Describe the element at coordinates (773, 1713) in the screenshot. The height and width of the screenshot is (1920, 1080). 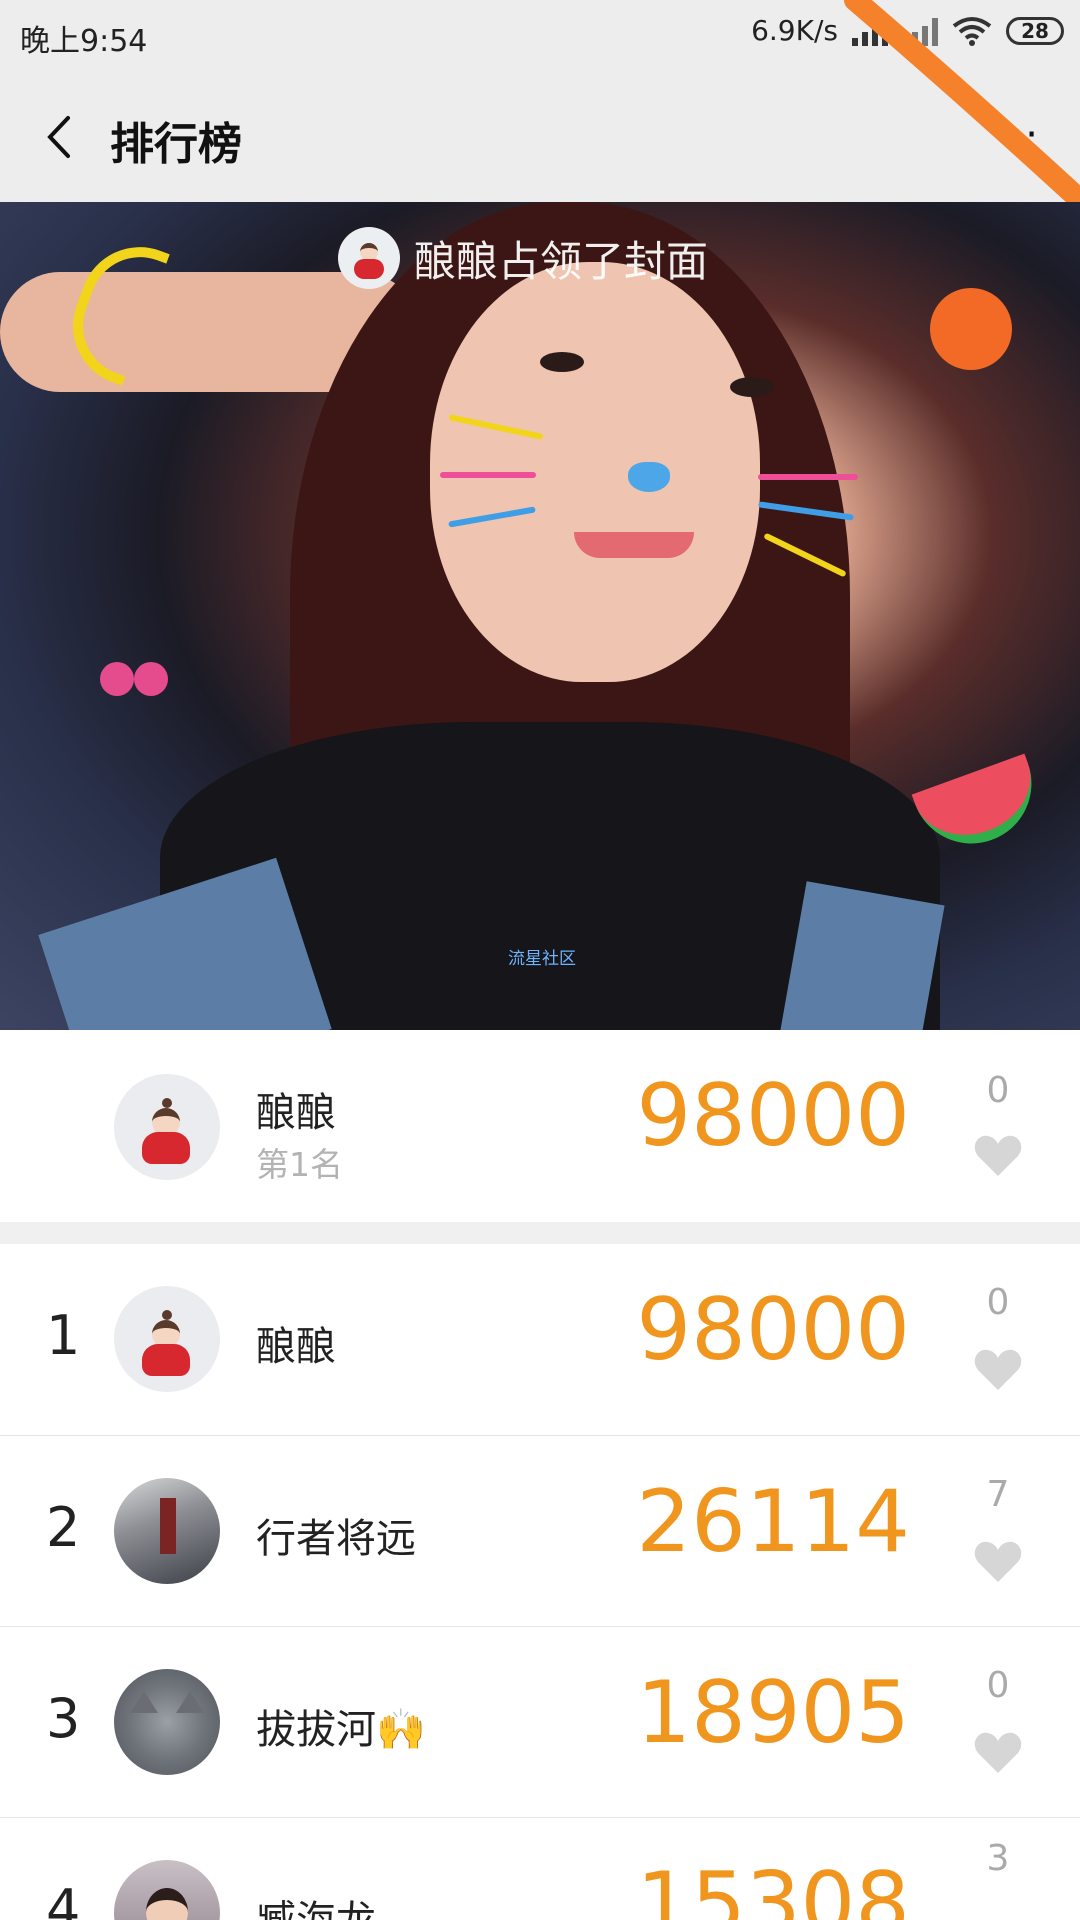
I see `user-score: 18905` at that location.